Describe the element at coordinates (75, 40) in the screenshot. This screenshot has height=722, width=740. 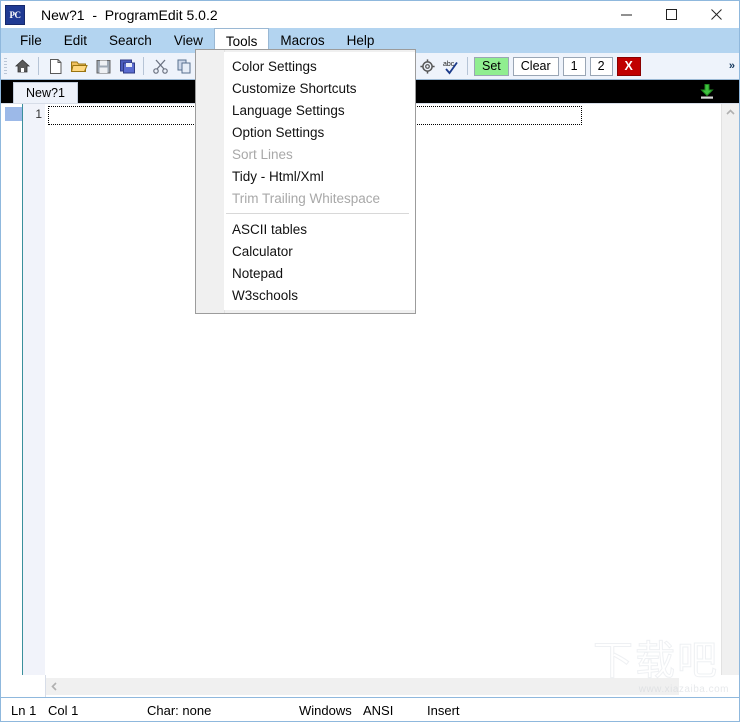
I see `menu-item-edit: Edit` at that location.